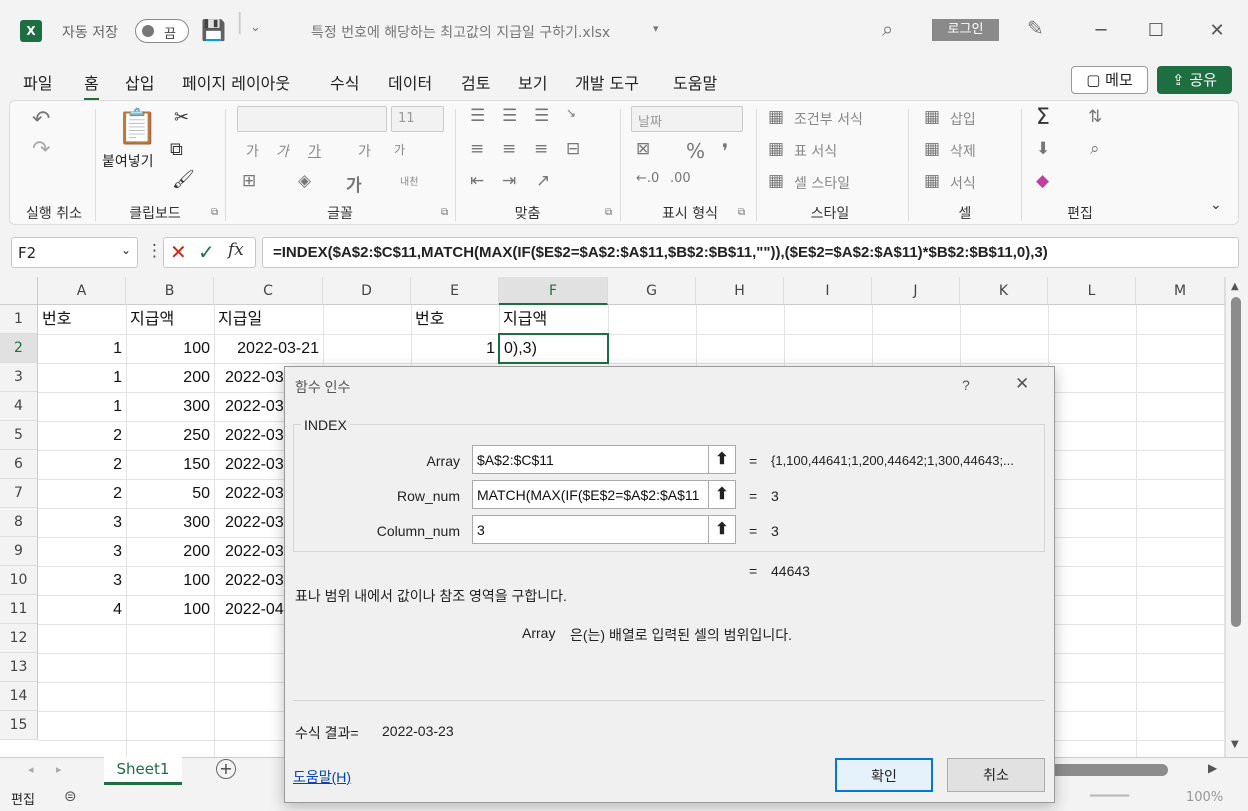 The height and width of the screenshot is (811, 1248). Describe the element at coordinates (314, 151) in the screenshot. I see `underline-button: 가` at that location.